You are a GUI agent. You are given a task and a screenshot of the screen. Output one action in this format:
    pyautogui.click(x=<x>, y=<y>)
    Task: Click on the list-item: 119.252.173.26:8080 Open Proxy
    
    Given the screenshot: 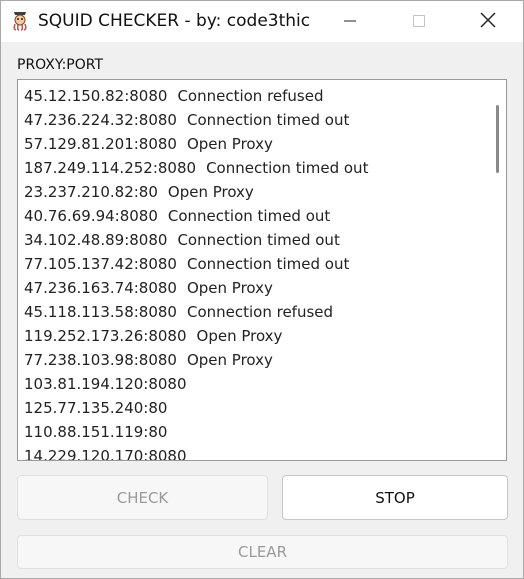 What is the action you would take?
    pyautogui.click(x=255, y=336)
    